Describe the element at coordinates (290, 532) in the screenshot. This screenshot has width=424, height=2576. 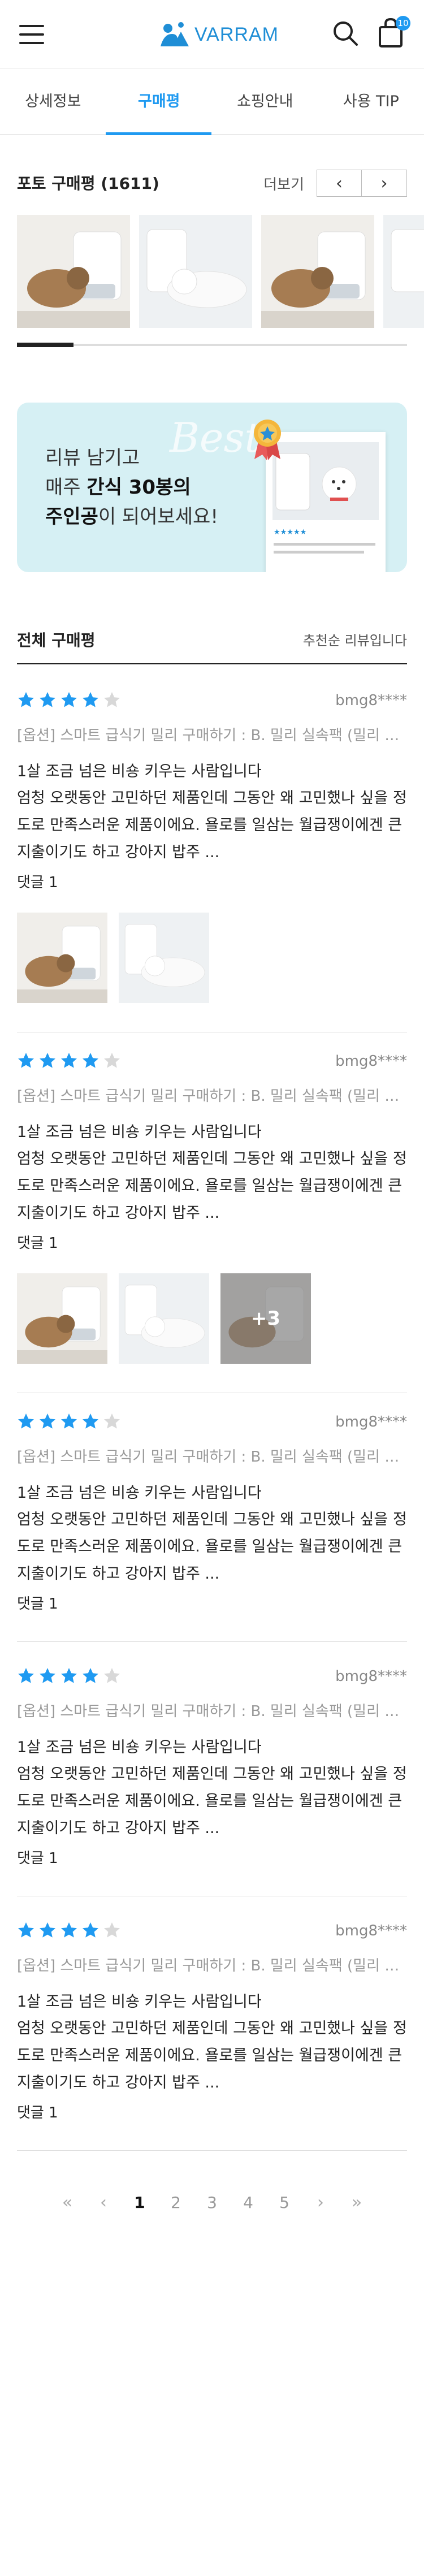
I see `banner-card-stars: ★★★★★` at that location.